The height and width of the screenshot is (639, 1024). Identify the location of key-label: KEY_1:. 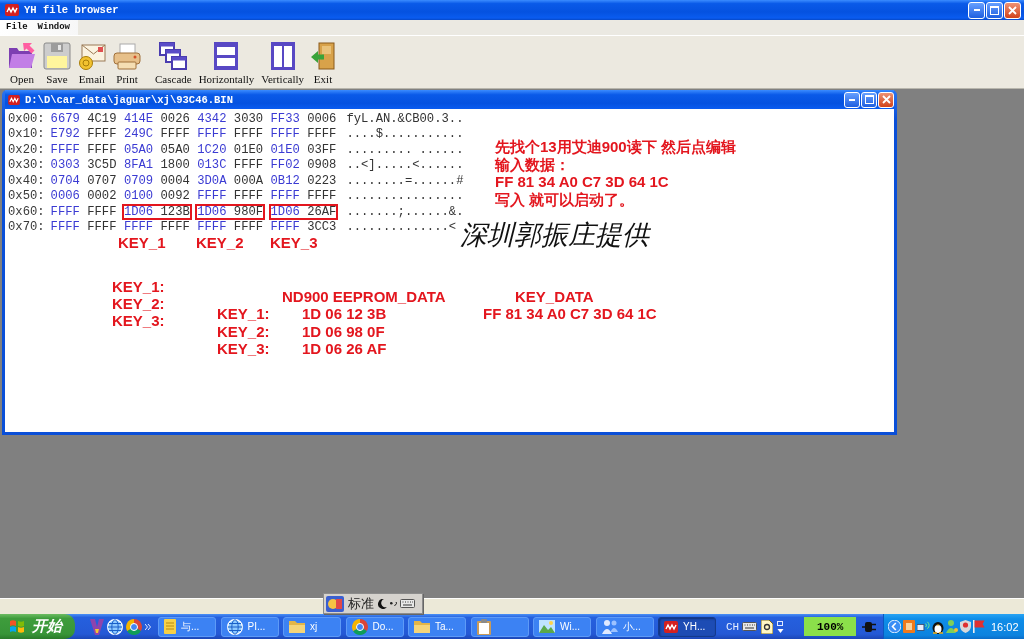
(243, 314).